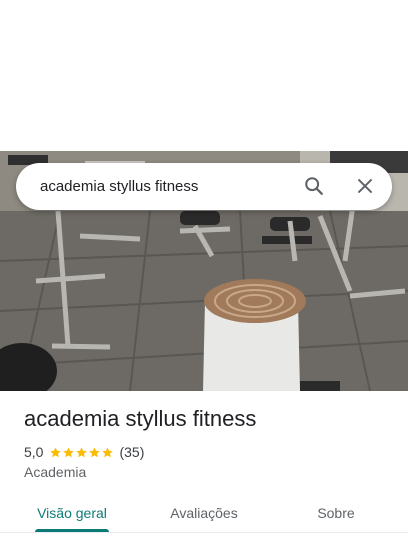 The height and width of the screenshot is (542, 408). I want to click on rating-row: 5,0 (35), so click(84, 452).